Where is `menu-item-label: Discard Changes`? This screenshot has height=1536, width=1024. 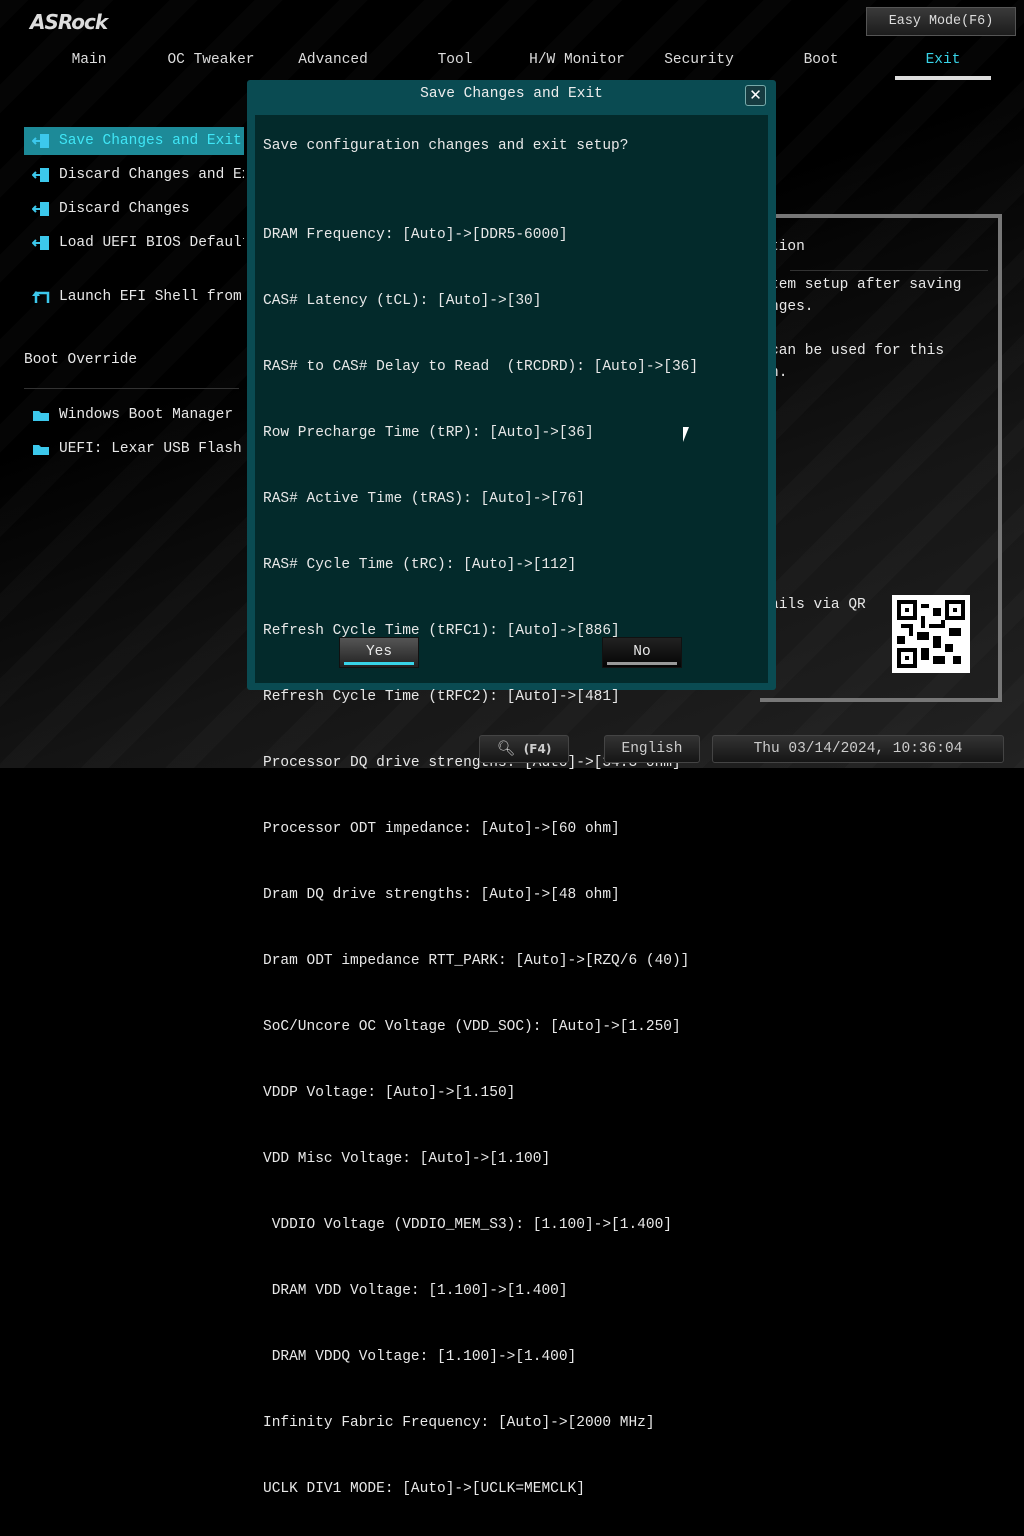
menu-item-label: Discard Changes is located at coordinates (124, 209).